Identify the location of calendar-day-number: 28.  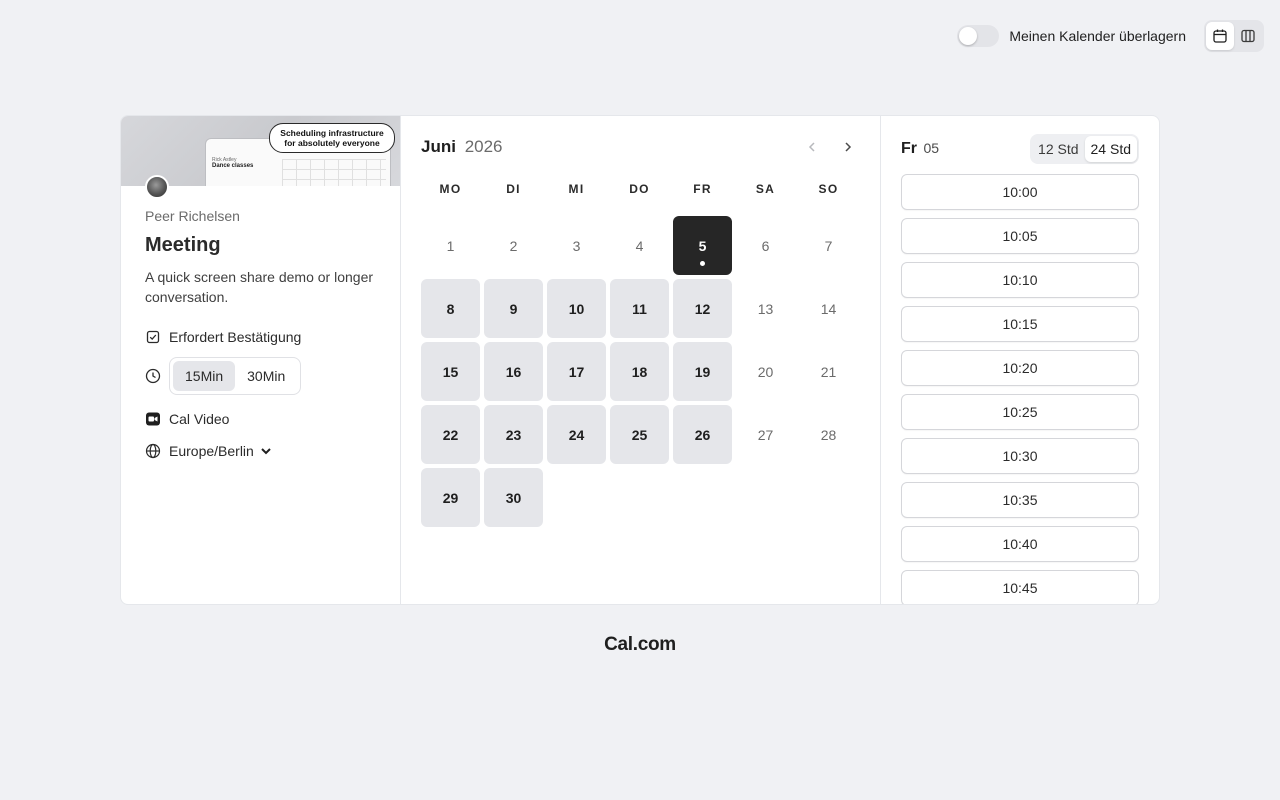
(828, 434).